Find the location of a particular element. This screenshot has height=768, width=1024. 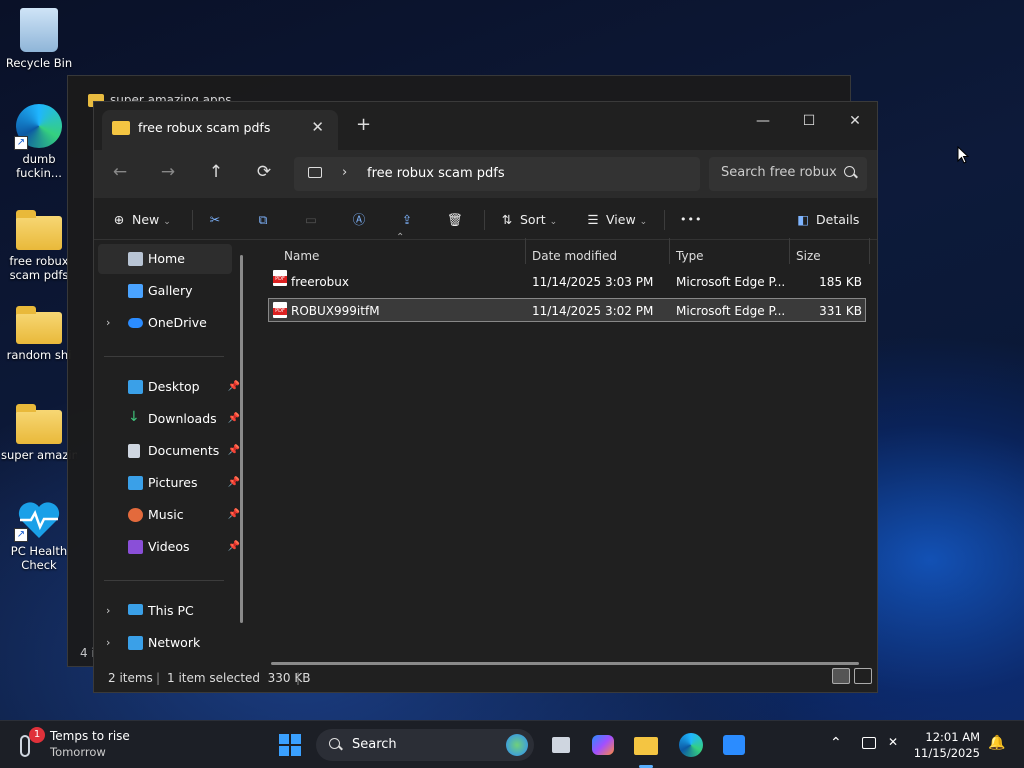

volume-muted-icon: ✕ is located at coordinates (893, 742).